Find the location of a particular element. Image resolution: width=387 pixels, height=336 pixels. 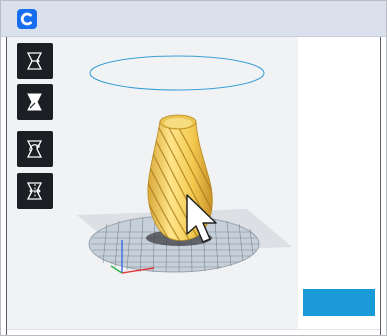

scale-icon is located at coordinates (34, 102).